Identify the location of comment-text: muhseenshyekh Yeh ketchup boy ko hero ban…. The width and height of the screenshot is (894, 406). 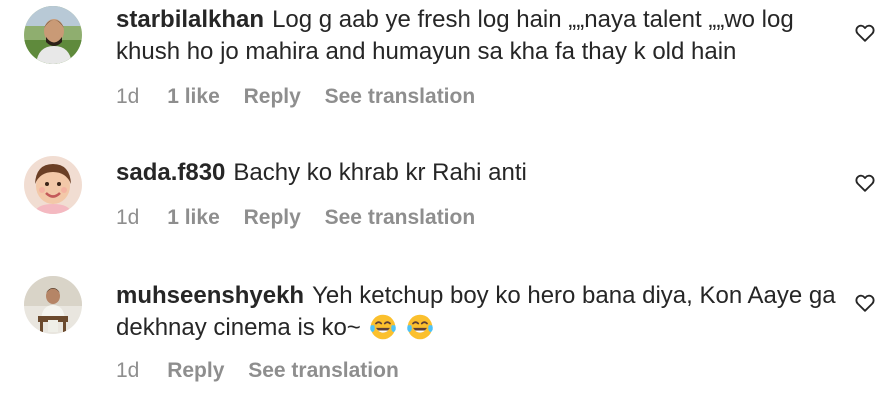
(476, 312).